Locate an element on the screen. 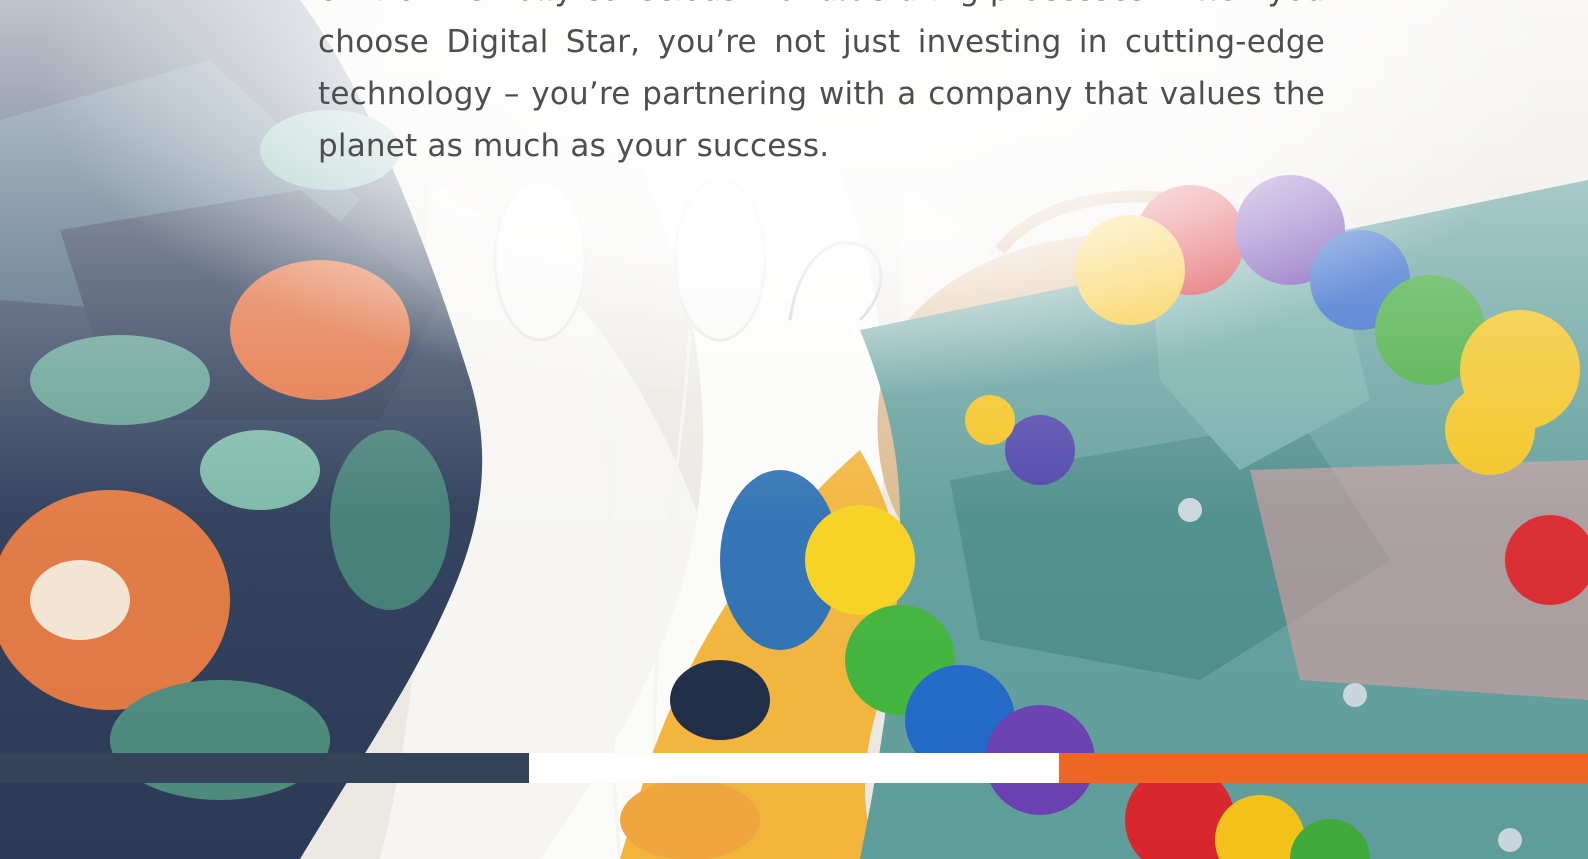 The image size is (1588, 859). stripe-segment-white is located at coordinates (794, 768).